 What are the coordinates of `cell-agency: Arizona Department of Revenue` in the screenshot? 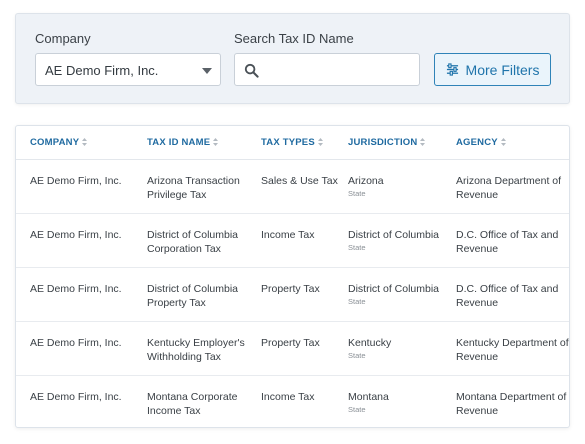 It's located at (512, 186).